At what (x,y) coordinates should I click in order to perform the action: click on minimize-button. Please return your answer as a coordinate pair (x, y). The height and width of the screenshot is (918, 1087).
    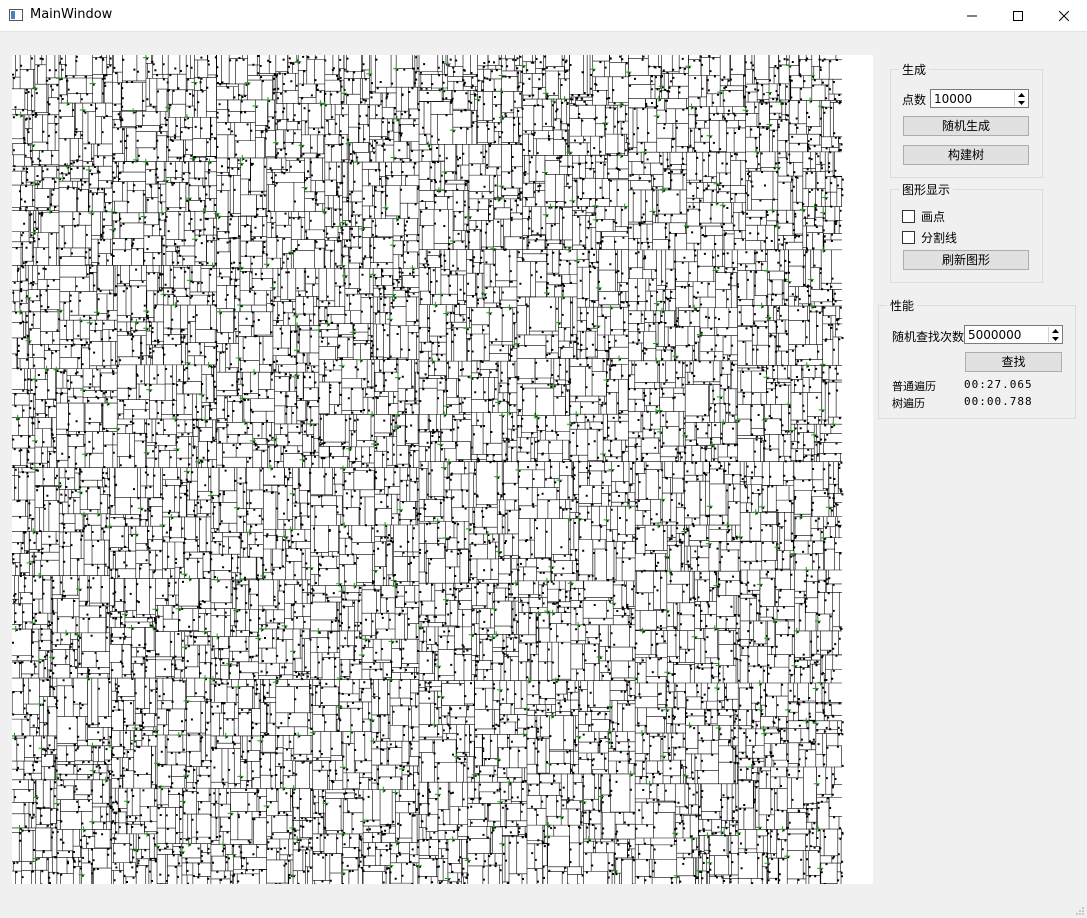
    Looking at the image, I should click on (972, 15).